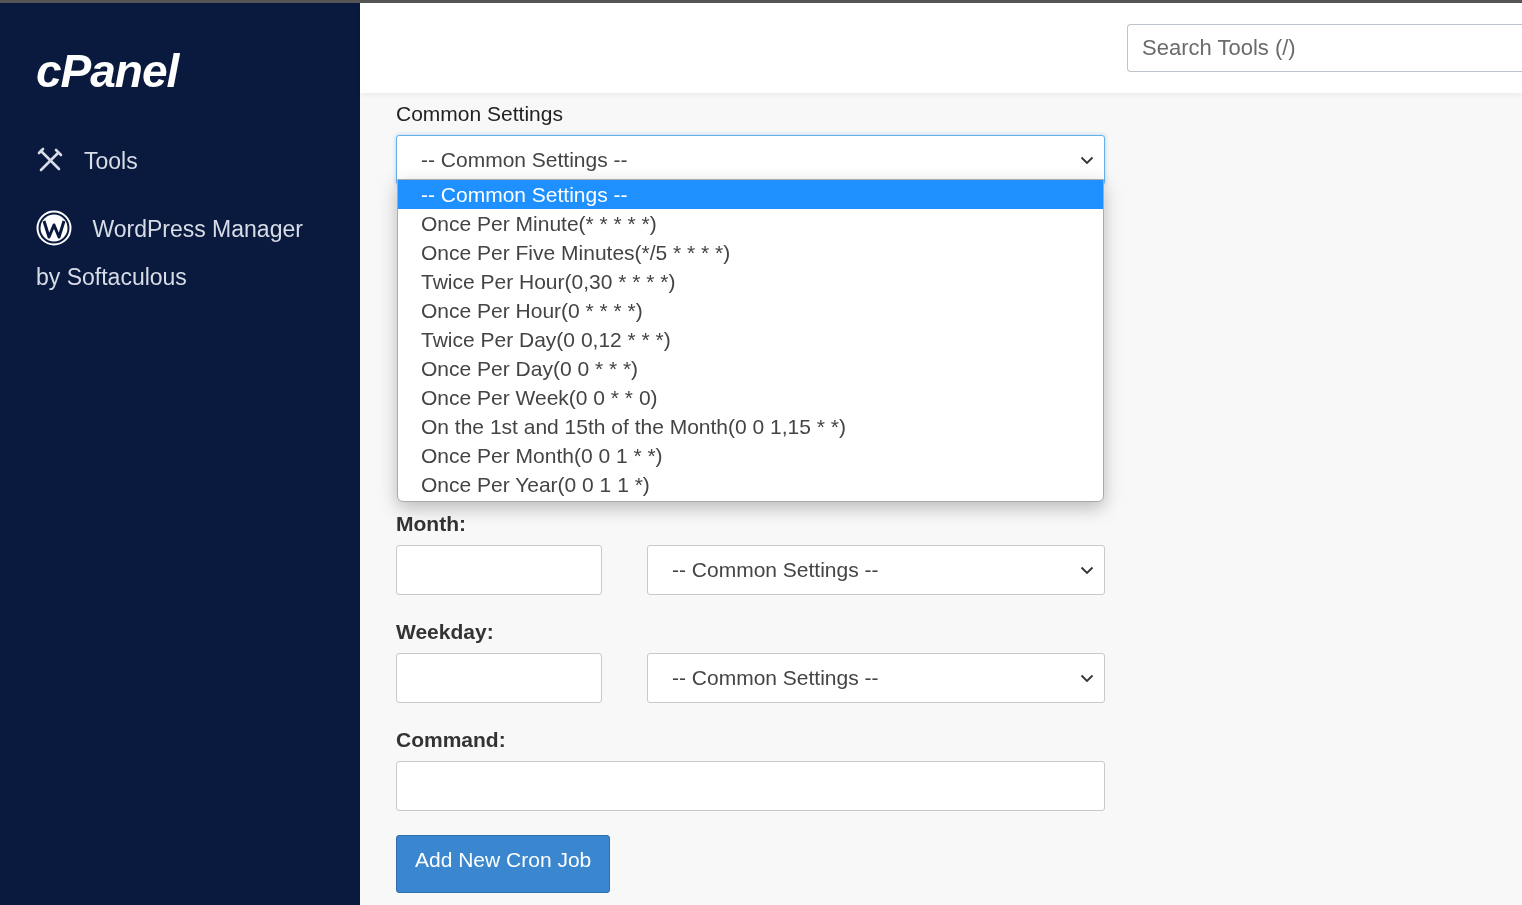 The height and width of the screenshot is (905, 1522). What do you see at coordinates (750, 281) in the screenshot?
I see `dropdown-option: Twice Per Hour(0,30 * * * *)` at bounding box center [750, 281].